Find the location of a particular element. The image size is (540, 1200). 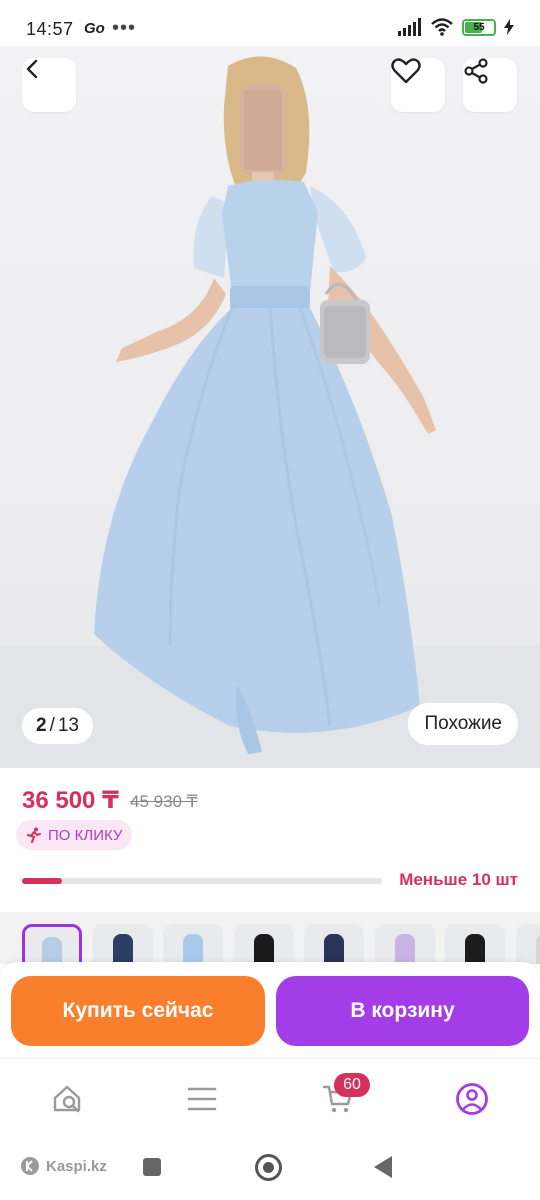

running-person-icon is located at coordinates (34, 835).